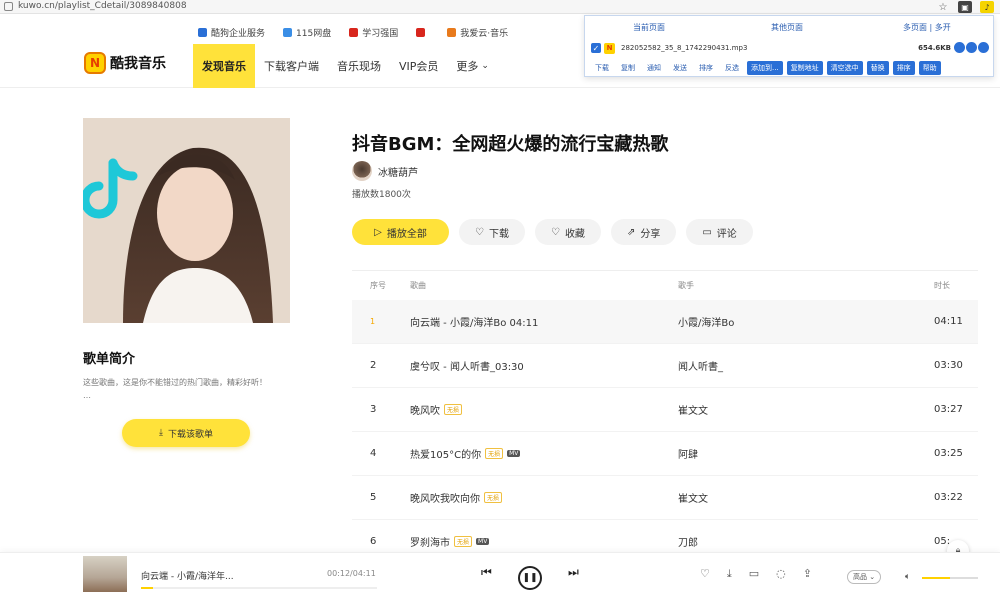 This screenshot has height=593, width=1000. What do you see at coordinates (567, 232) in the screenshot?
I see `favorite-button: ♡ 收藏` at bounding box center [567, 232].